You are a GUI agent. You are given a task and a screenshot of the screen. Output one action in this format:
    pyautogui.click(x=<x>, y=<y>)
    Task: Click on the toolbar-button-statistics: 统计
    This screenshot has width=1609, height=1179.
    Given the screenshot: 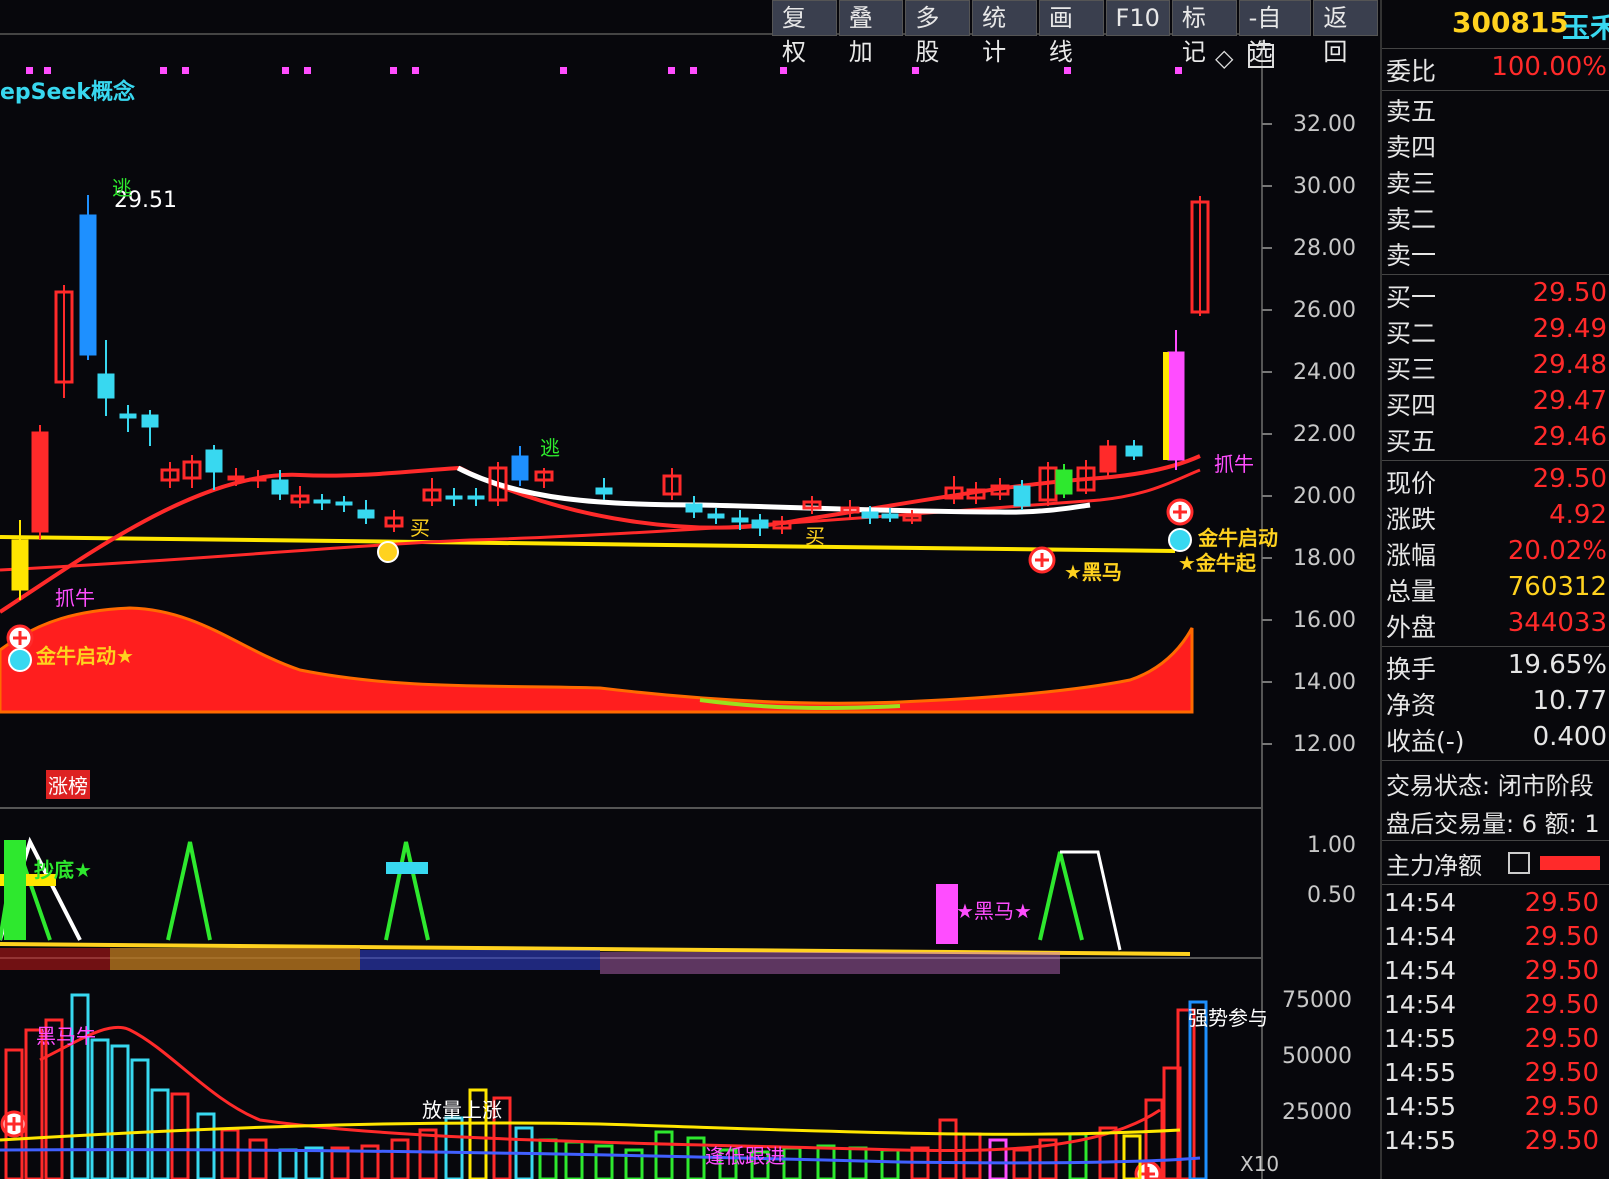 What is the action you would take?
    pyautogui.click(x=1004, y=33)
    